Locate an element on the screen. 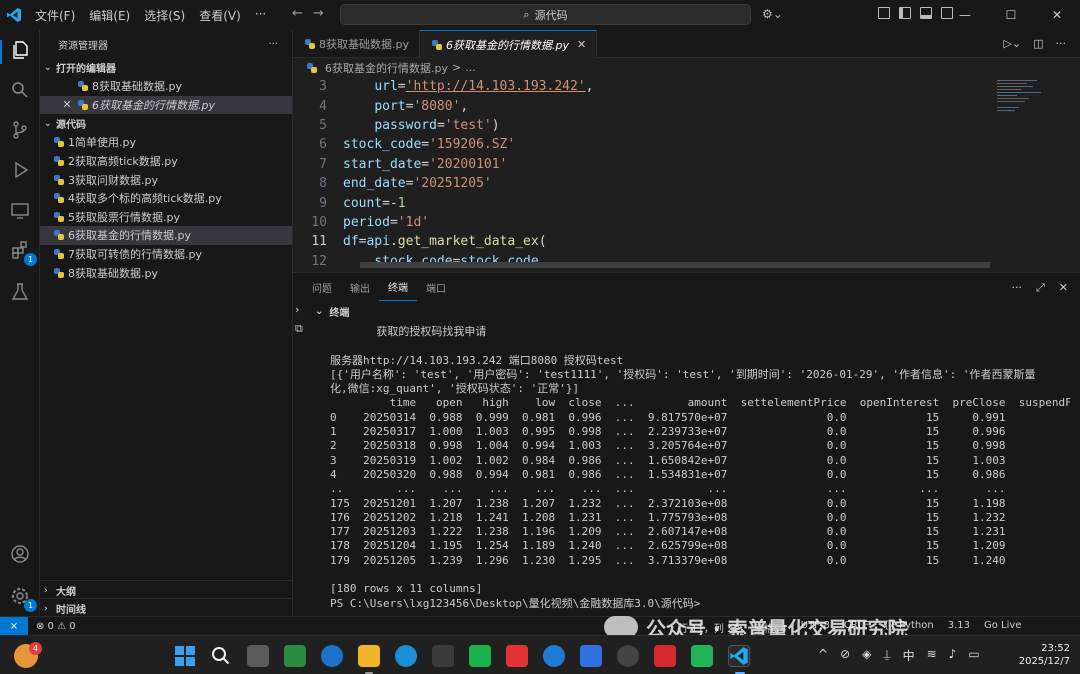  testing-flask-icon is located at coordinates (20, 292).